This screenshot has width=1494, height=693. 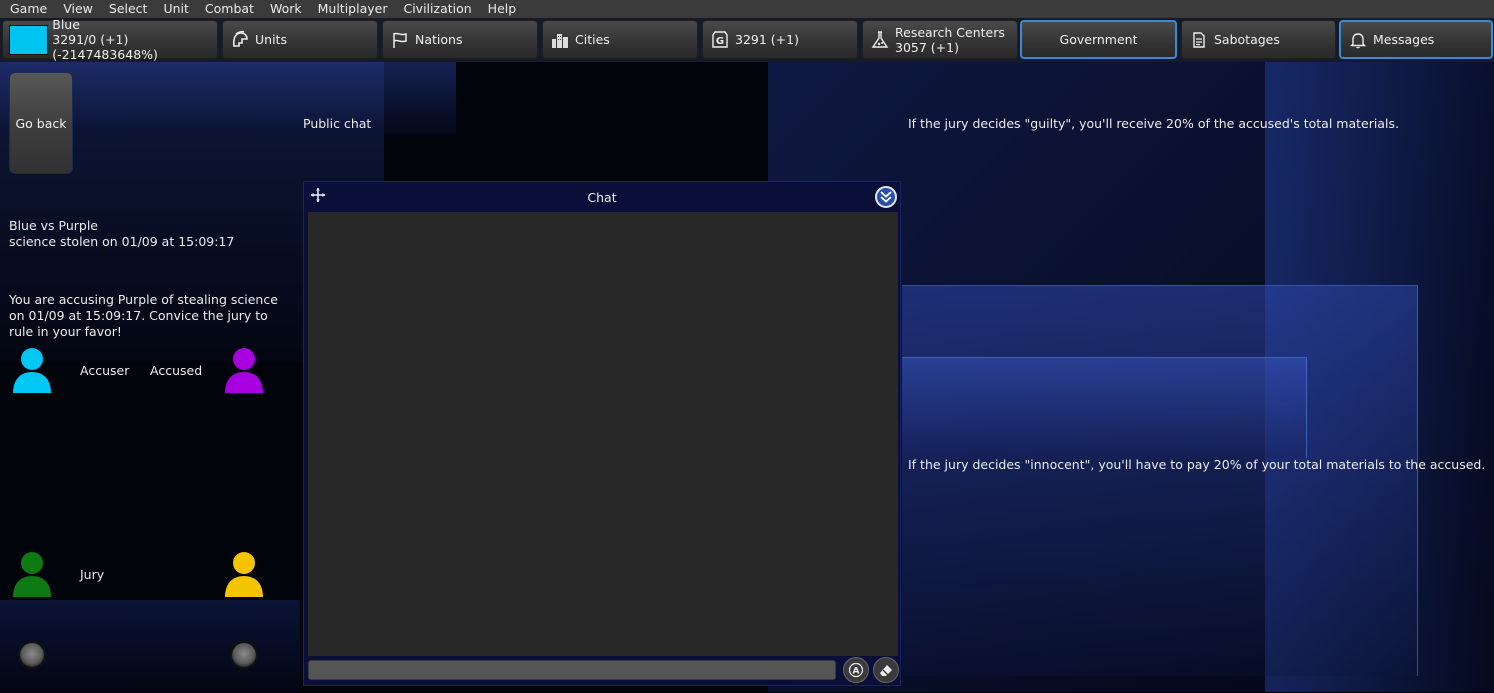 I want to click on go-back-button: Go back, so click(x=41, y=123).